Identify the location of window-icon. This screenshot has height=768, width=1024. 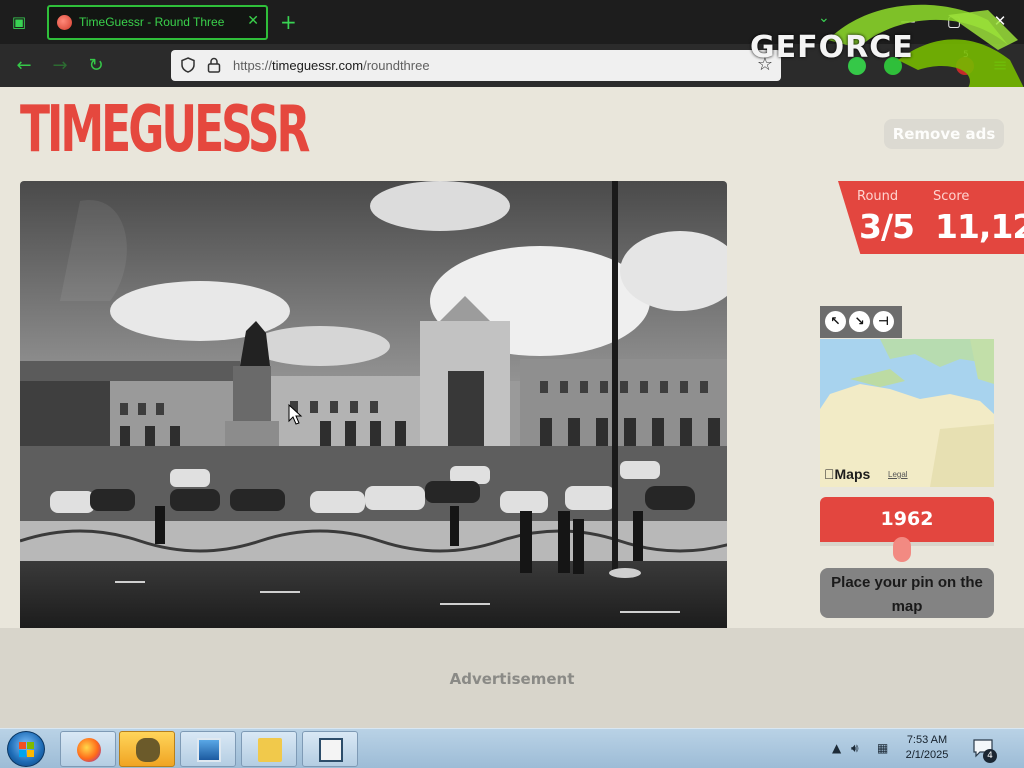
(331, 750).